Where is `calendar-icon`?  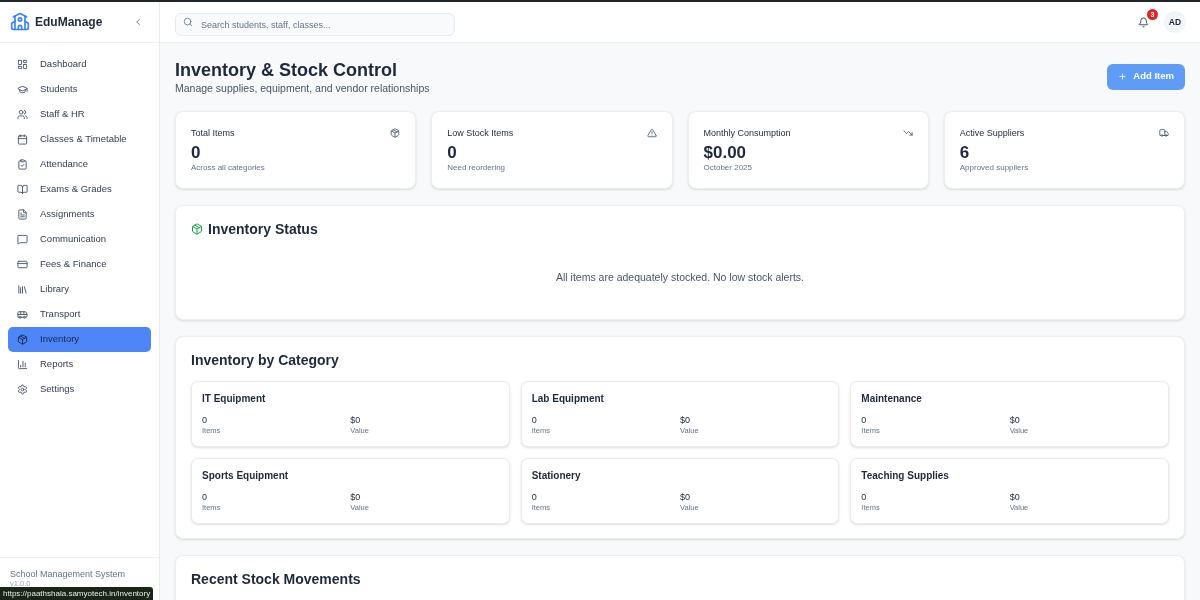 calendar-icon is located at coordinates (22, 139).